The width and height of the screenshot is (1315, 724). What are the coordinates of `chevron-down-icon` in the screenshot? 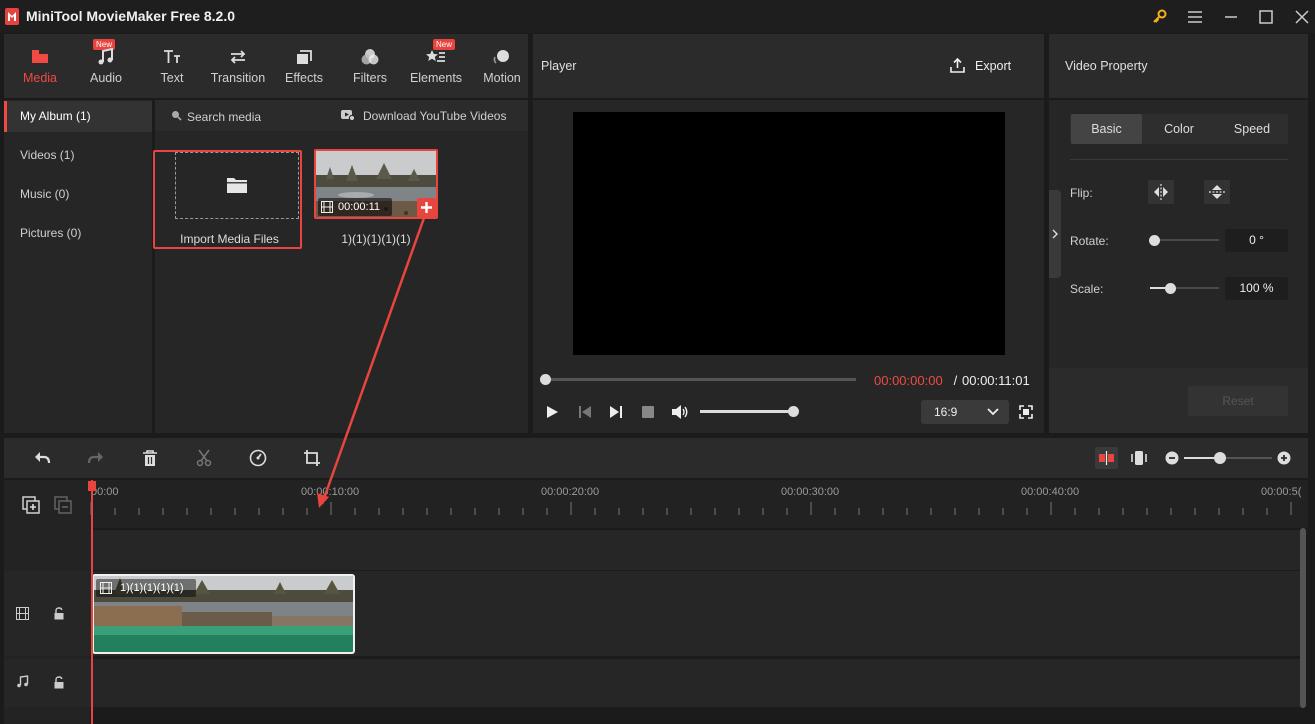 It's located at (993, 412).